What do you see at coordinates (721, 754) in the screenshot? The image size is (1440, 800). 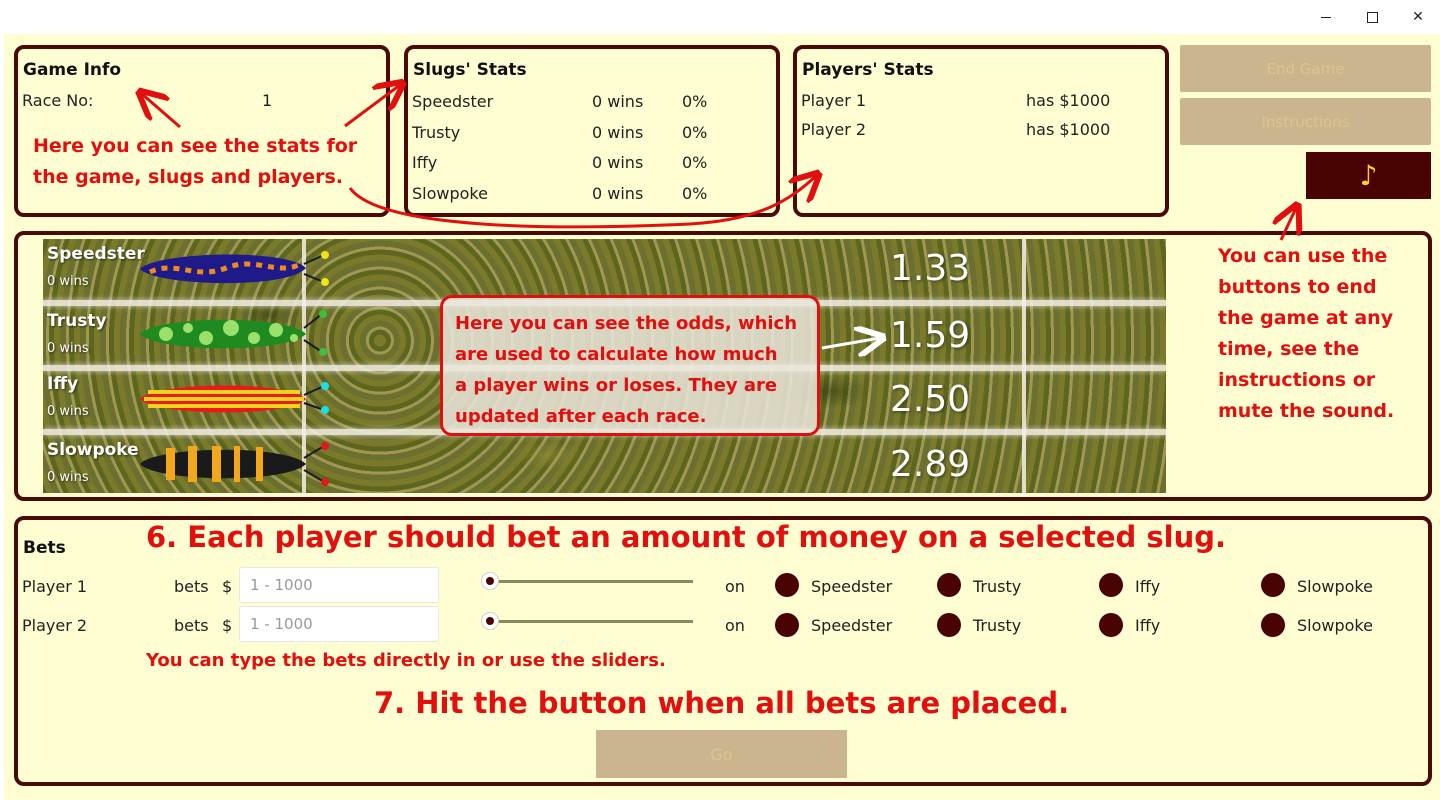 I see `go-button: Go` at bounding box center [721, 754].